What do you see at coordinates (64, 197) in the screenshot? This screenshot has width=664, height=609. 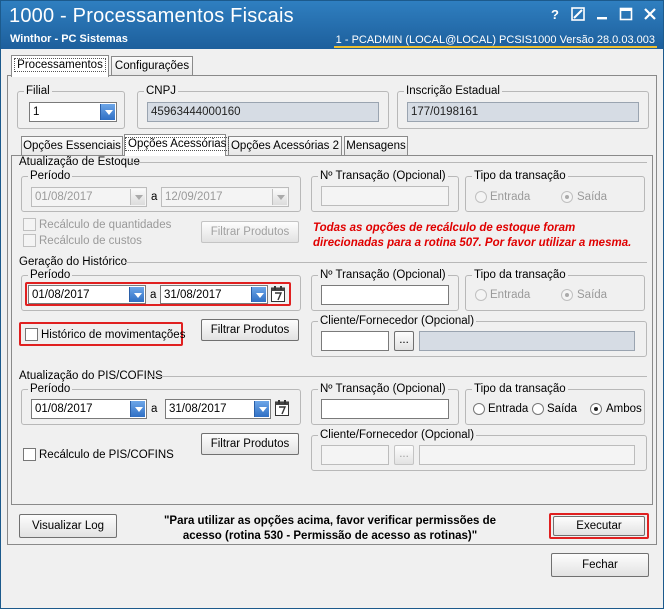 I see `estoque-date-from-value: 01/08/2017` at bounding box center [64, 197].